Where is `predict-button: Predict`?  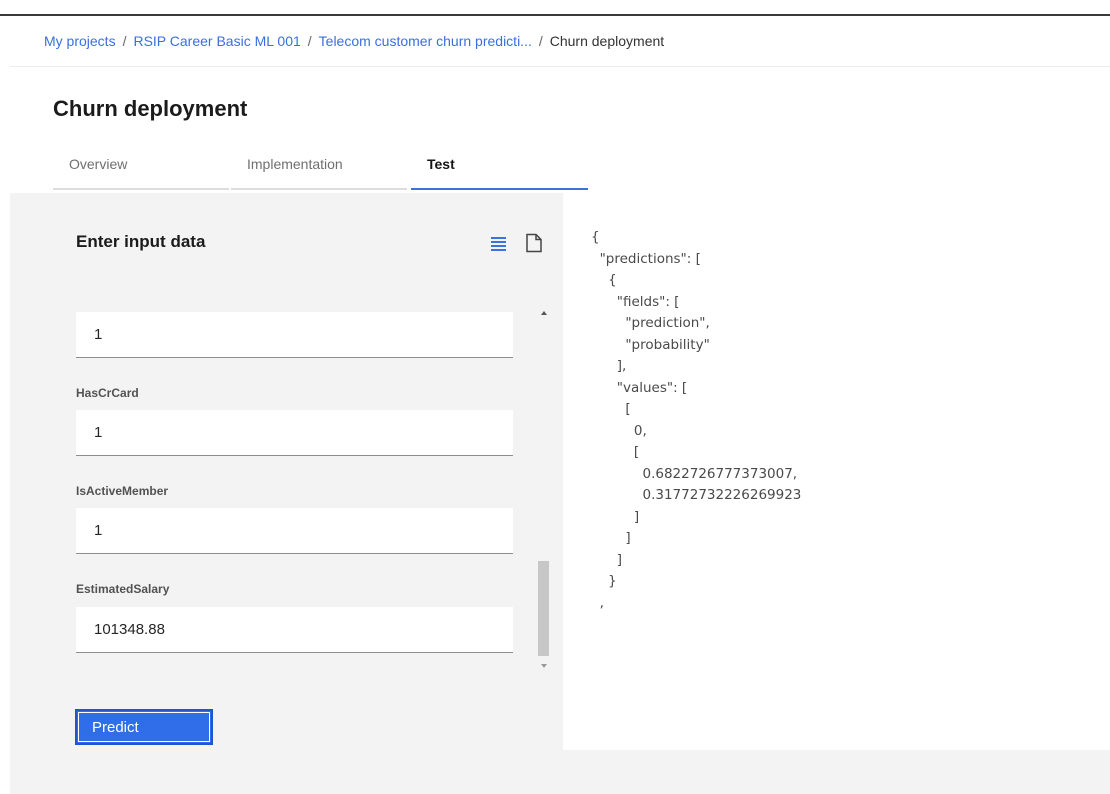 predict-button: Predict is located at coordinates (144, 727).